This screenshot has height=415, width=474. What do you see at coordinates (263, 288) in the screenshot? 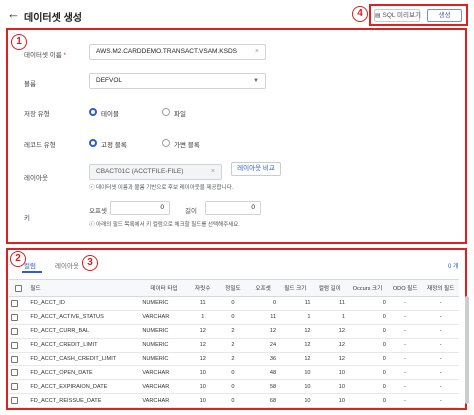
I see `column-header: 오프셋` at bounding box center [263, 288].